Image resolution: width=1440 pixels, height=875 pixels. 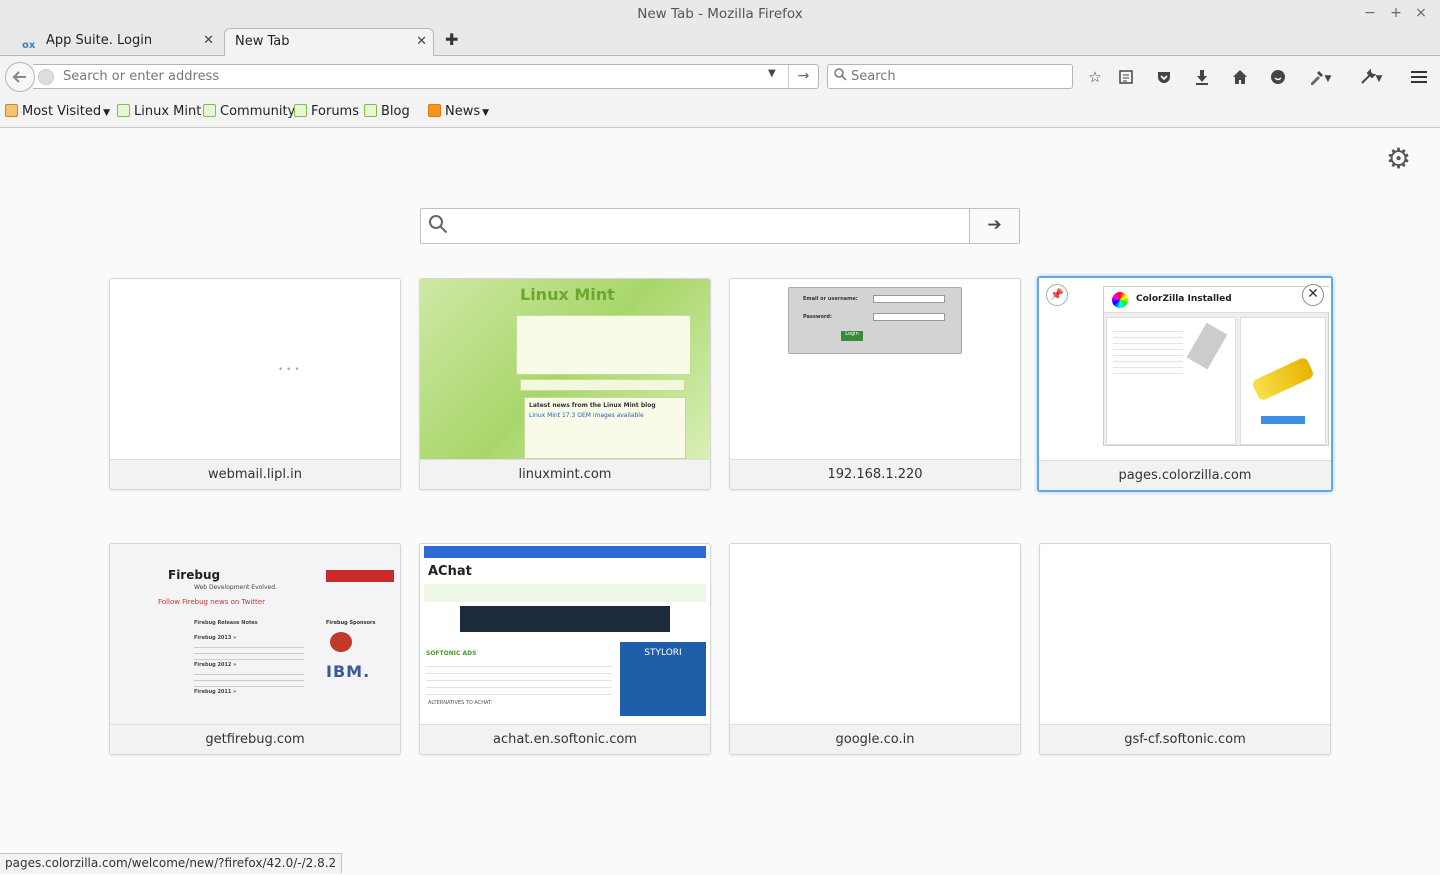 What do you see at coordinates (451, 39) in the screenshot?
I see `new-tab-plus-icon: ✚` at bounding box center [451, 39].